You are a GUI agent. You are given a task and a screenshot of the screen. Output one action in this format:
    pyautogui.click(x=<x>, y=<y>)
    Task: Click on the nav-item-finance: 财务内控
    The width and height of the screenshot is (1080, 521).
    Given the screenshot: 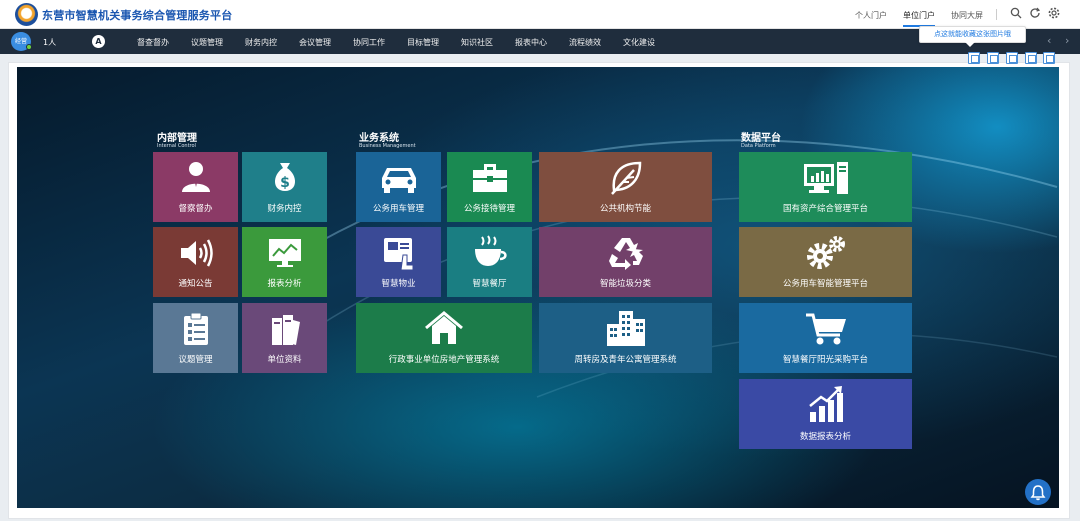 What is the action you would take?
    pyautogui.click(x=261, y=42)
    